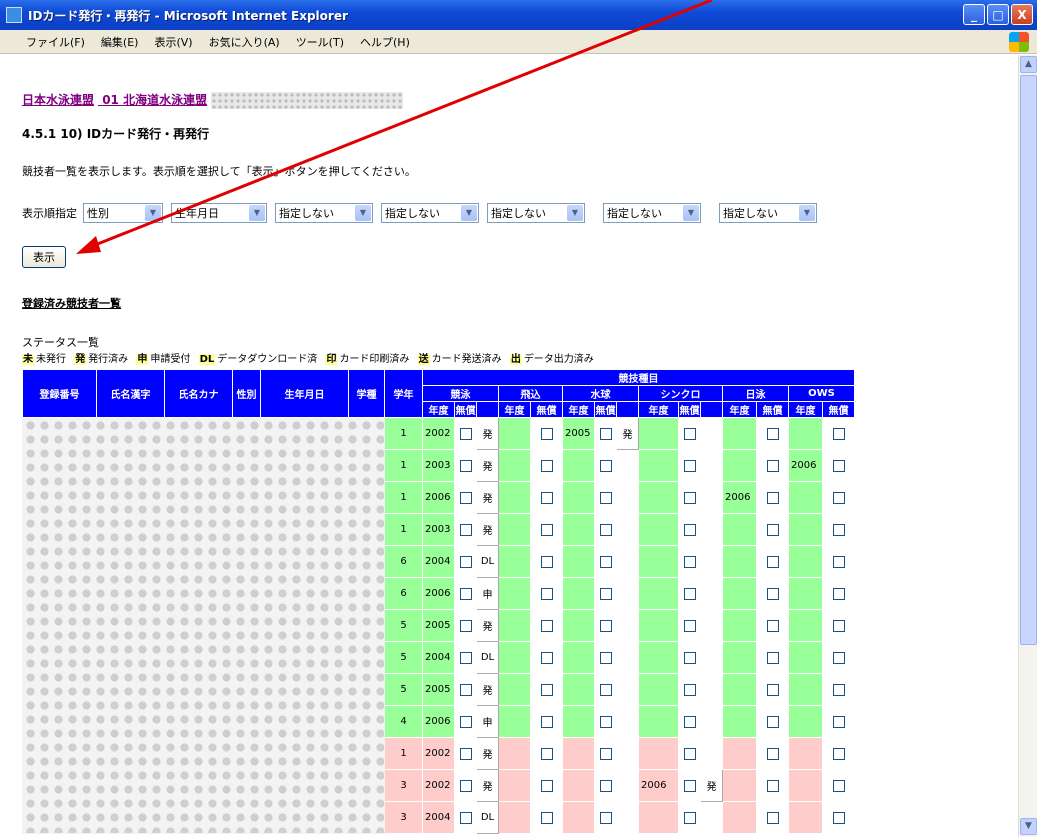  Describe the element at coordinates (430, 213) in the screenshot. I see `sort-select-4: 指定しない ▼` at that location.